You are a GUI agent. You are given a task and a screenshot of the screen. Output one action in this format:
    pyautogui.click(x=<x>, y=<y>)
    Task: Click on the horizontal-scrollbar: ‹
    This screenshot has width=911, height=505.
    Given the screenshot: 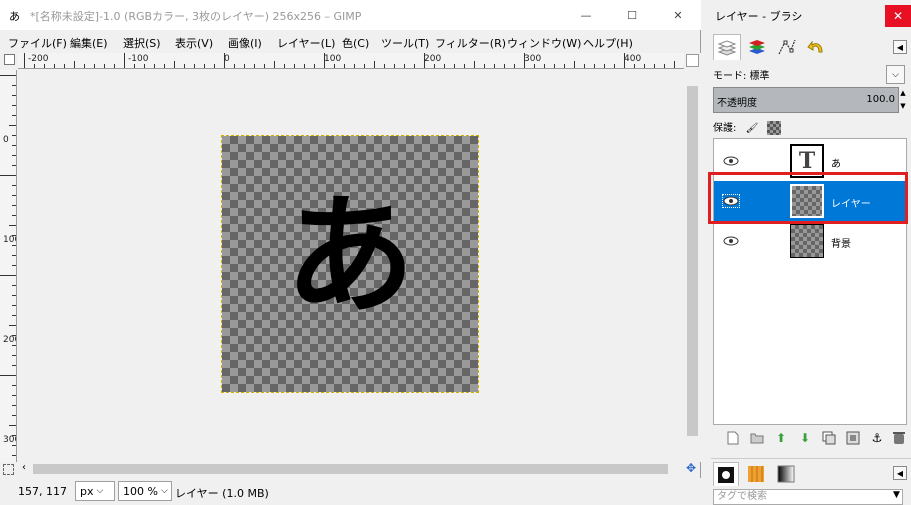 What is the action you would take?
    pyautogui.click(x=351, y=469)
    